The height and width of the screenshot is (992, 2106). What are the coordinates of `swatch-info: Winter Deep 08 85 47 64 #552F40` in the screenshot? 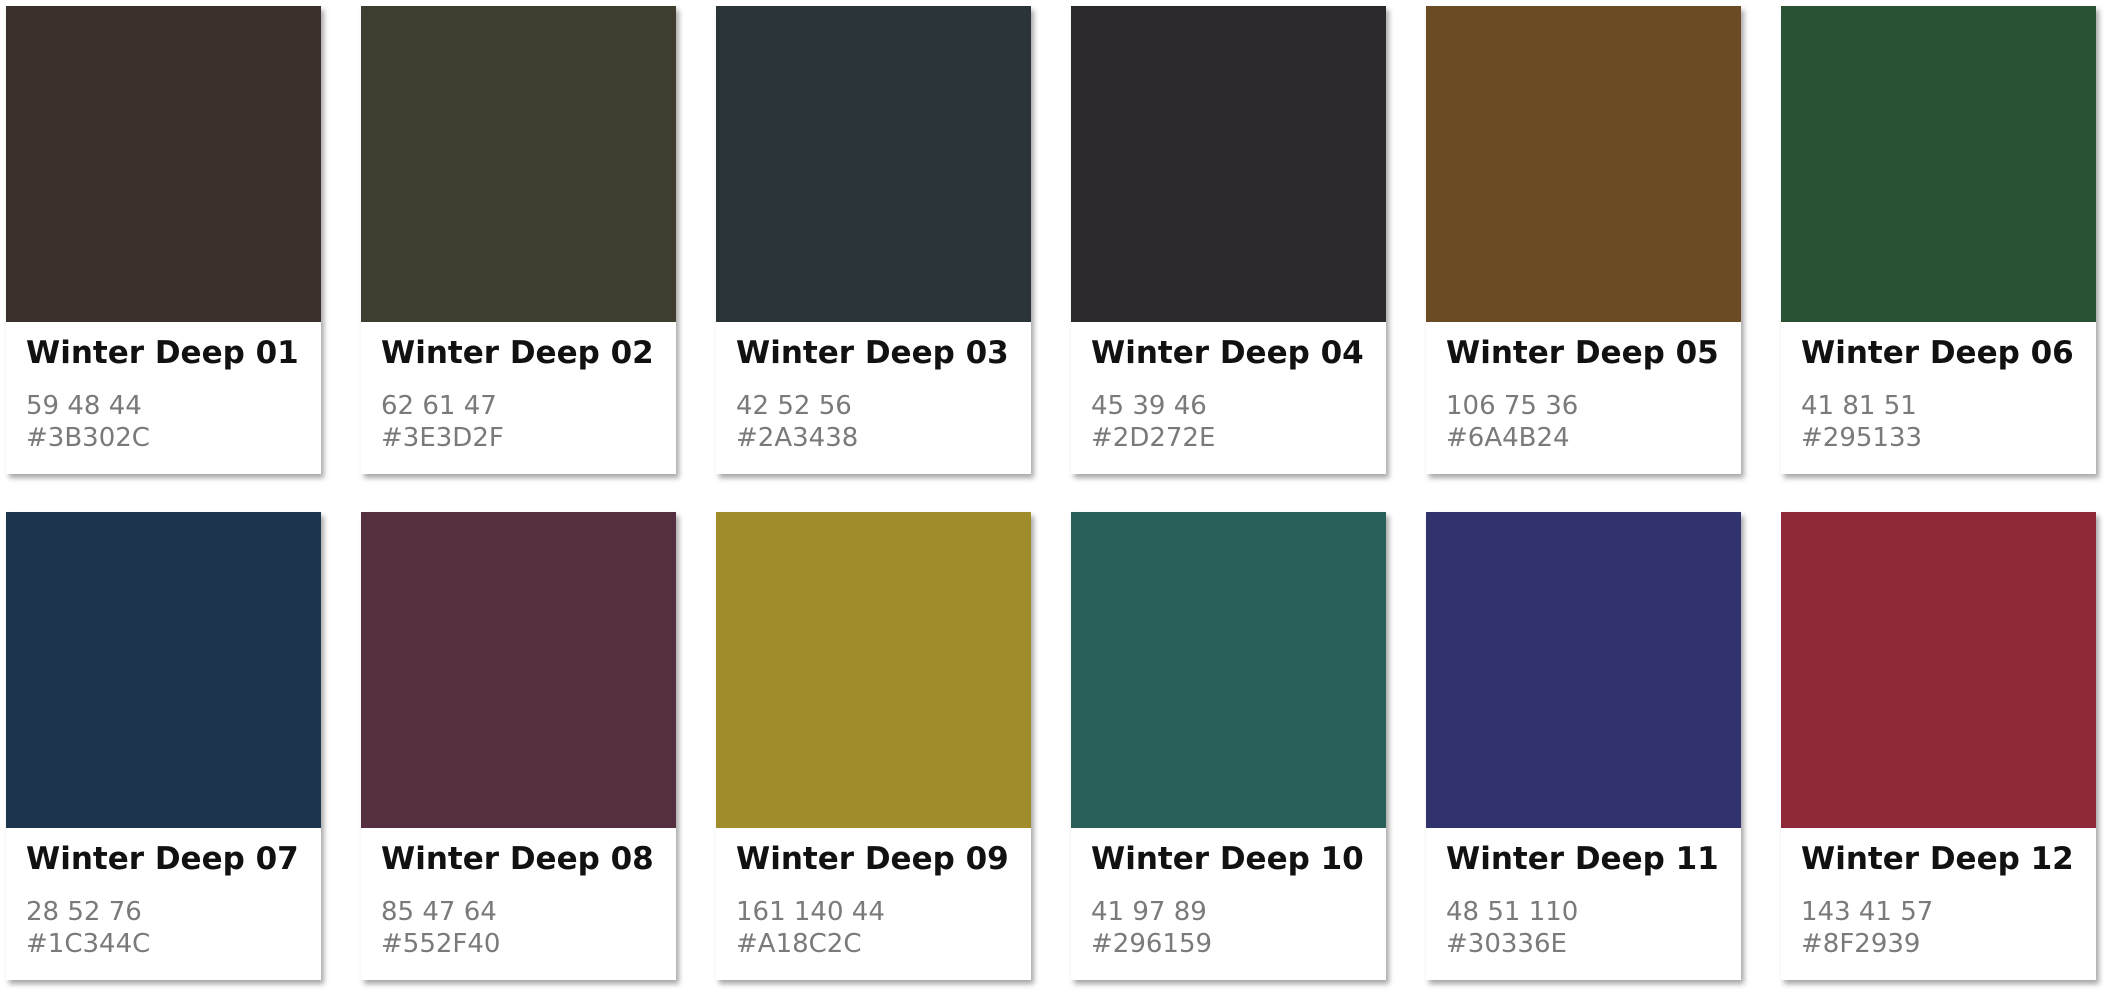 It's located at (518, 894).